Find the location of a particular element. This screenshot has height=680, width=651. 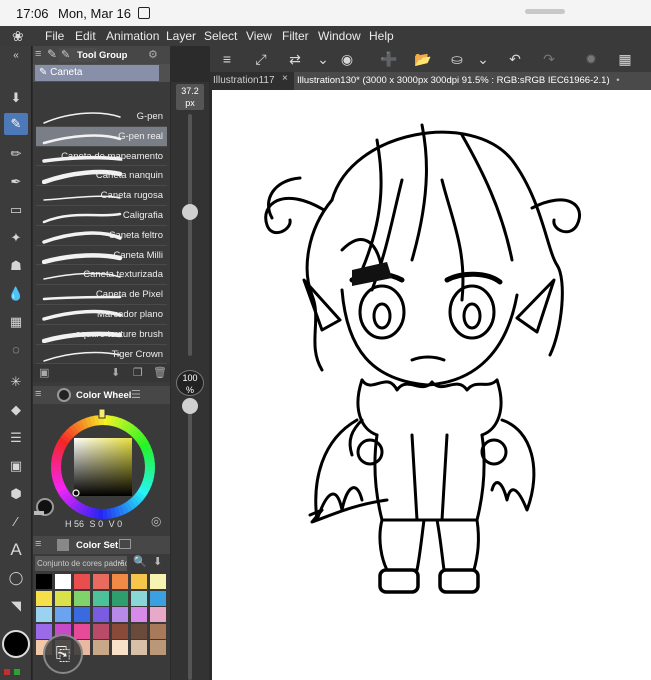

undo-gesture-icon: ⎘ is located at coordinates (63, 654).